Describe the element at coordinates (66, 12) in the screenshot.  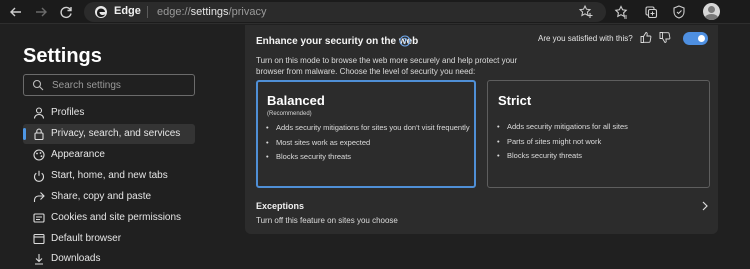
I see `refresh-icon` at that location.